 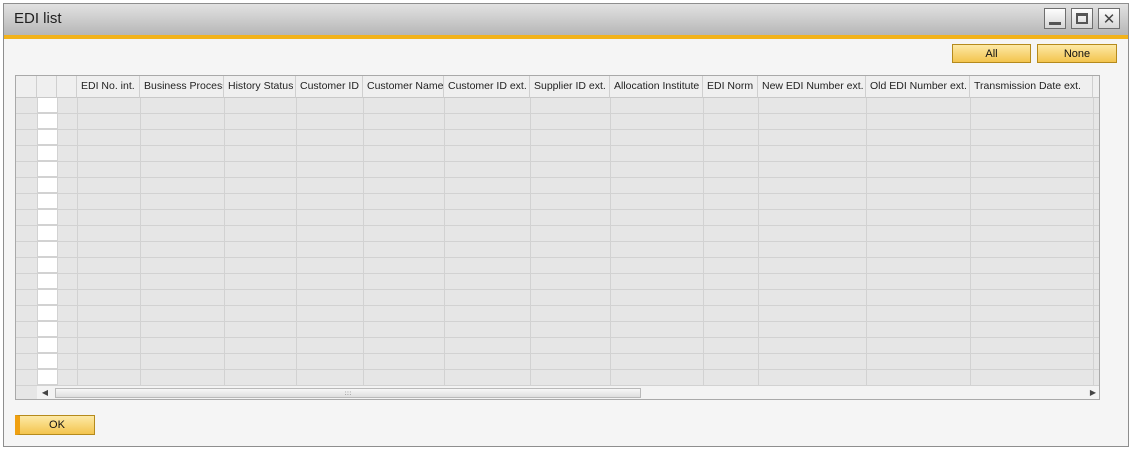 I want to click on maximize-button, so click(x=1082, y=18).